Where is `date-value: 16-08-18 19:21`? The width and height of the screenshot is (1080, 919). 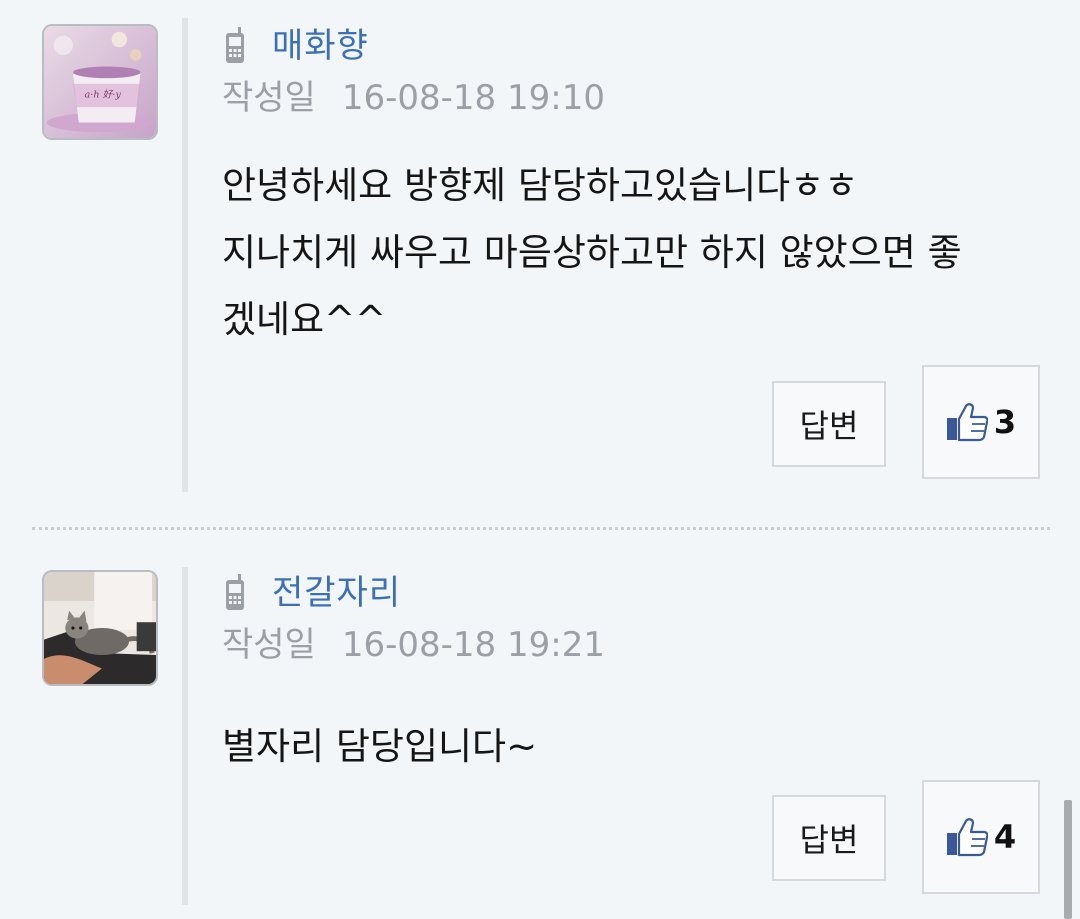 date-value: 16-08-18 19:21 is located at coordinates (473, 645).